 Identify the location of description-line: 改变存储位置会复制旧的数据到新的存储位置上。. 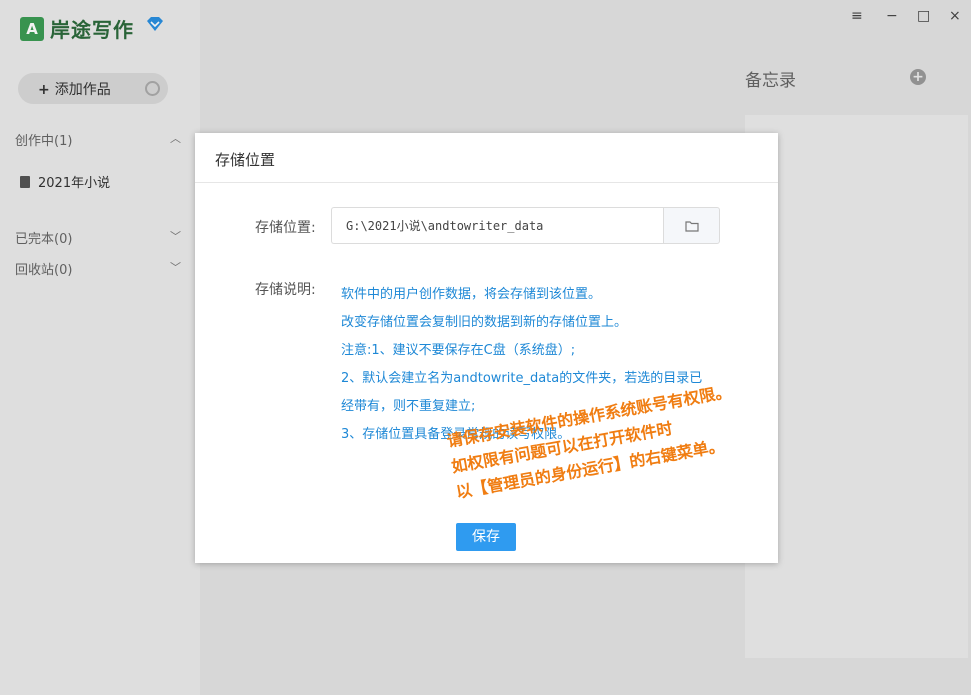
(484, 322).